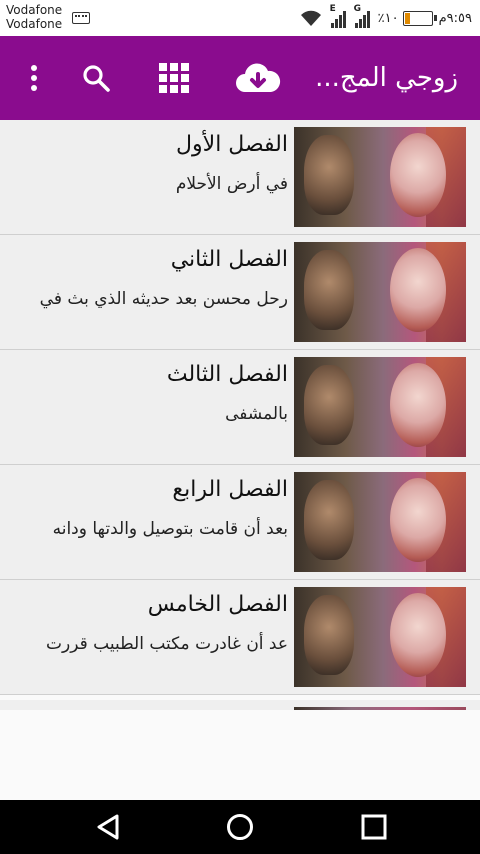  What do you see at coordinates (240, 705) in the screenshot?
I see `list-item-partial` at bounding box center [240, 705].